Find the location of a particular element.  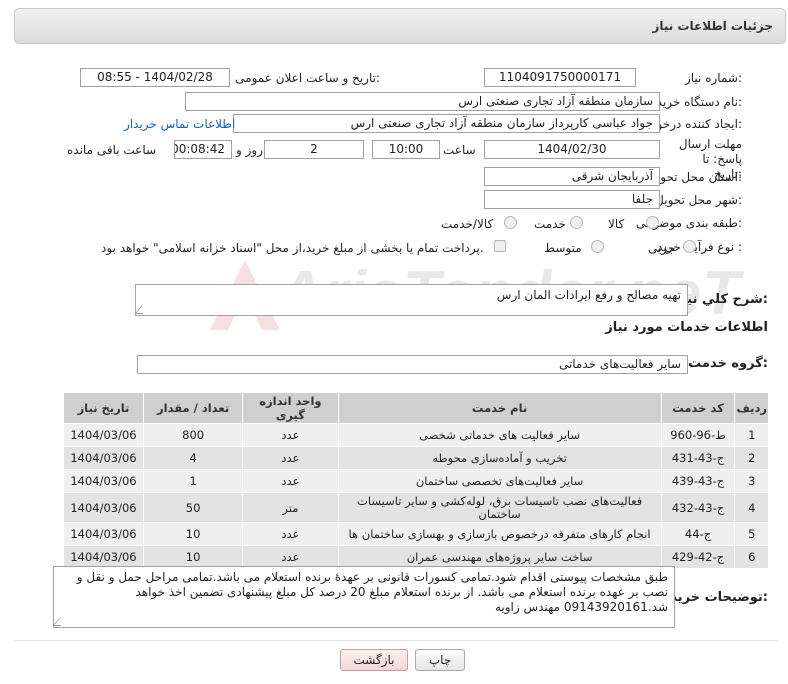

summary-text: تهیه مصالح و رفع ایرادات المان ارس is located at coordinates (588, 295).